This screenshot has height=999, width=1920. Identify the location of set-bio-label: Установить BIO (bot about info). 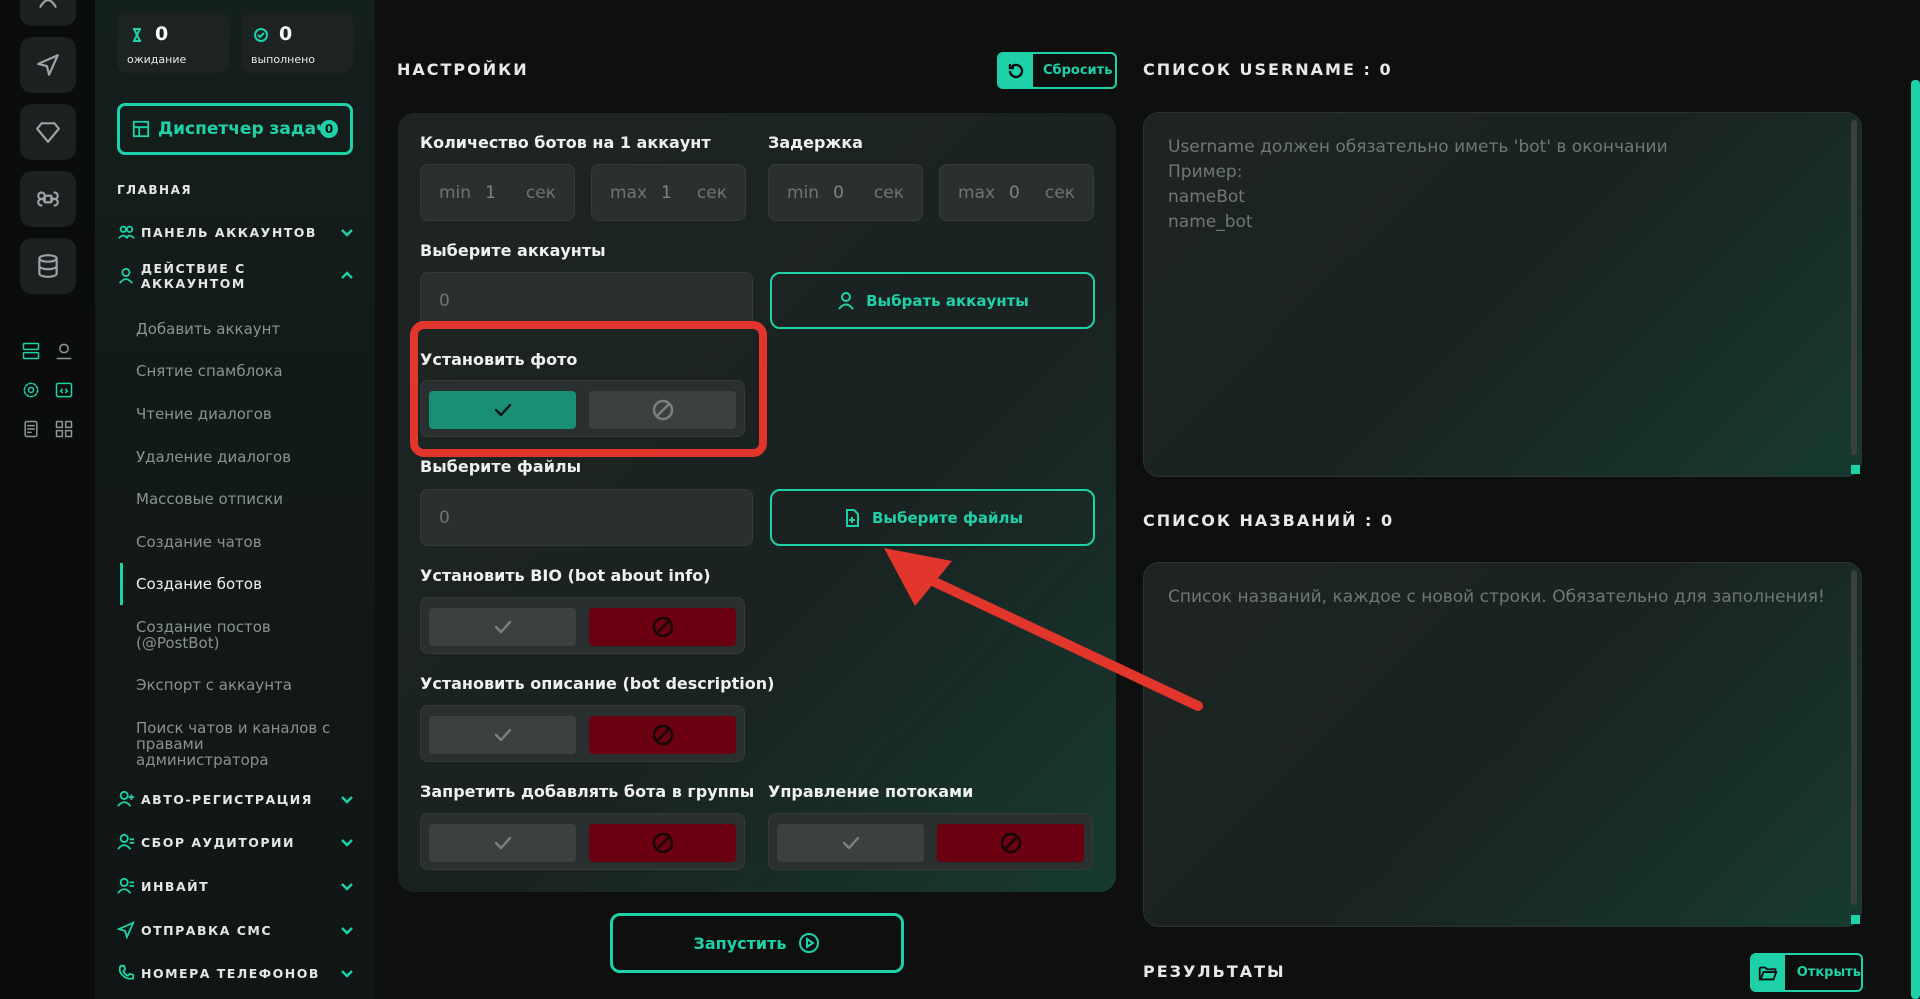
(565, 575).